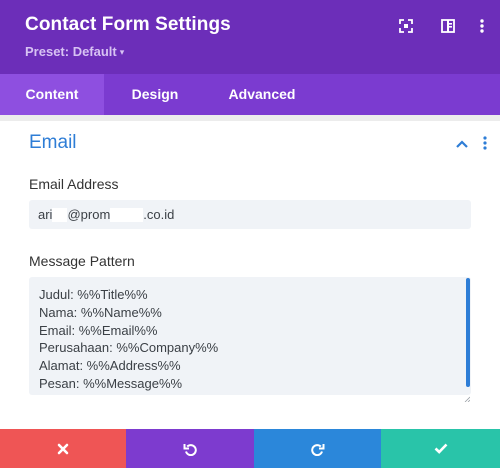  I want to click on close-icon, so click(63, 448).